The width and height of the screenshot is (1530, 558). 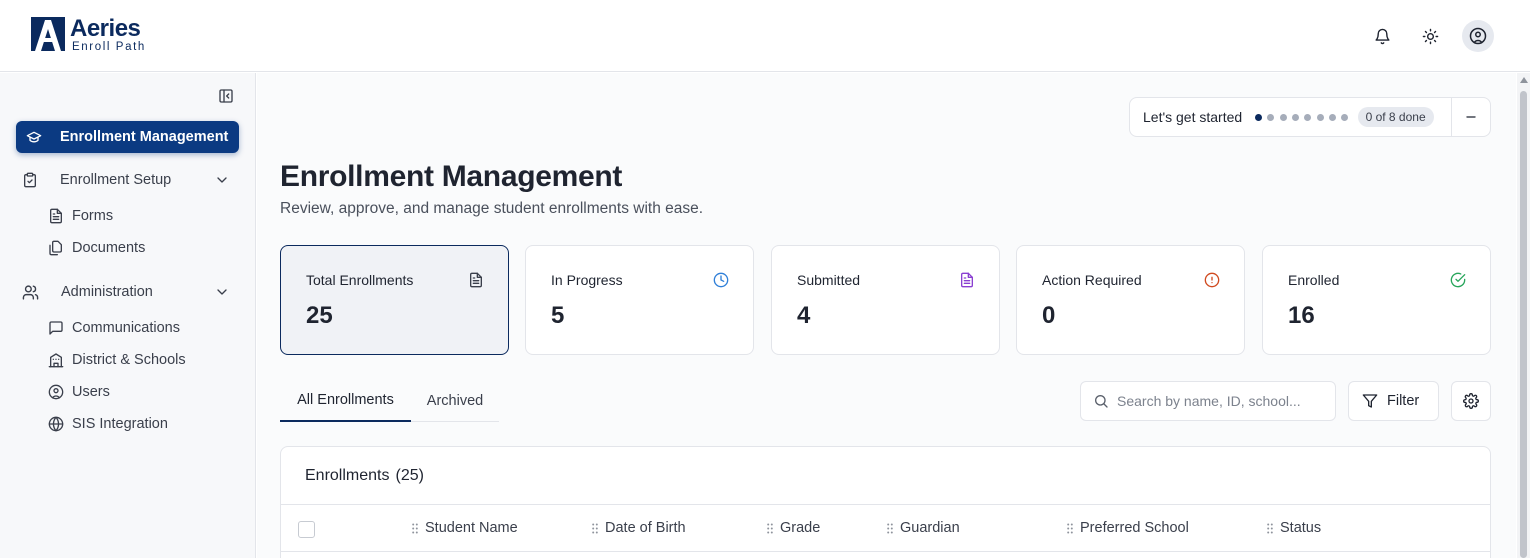 What do you see at coordinates (56, 328) in the screenshot?
I see `message-square-icon` at bounding box center [56, 328].